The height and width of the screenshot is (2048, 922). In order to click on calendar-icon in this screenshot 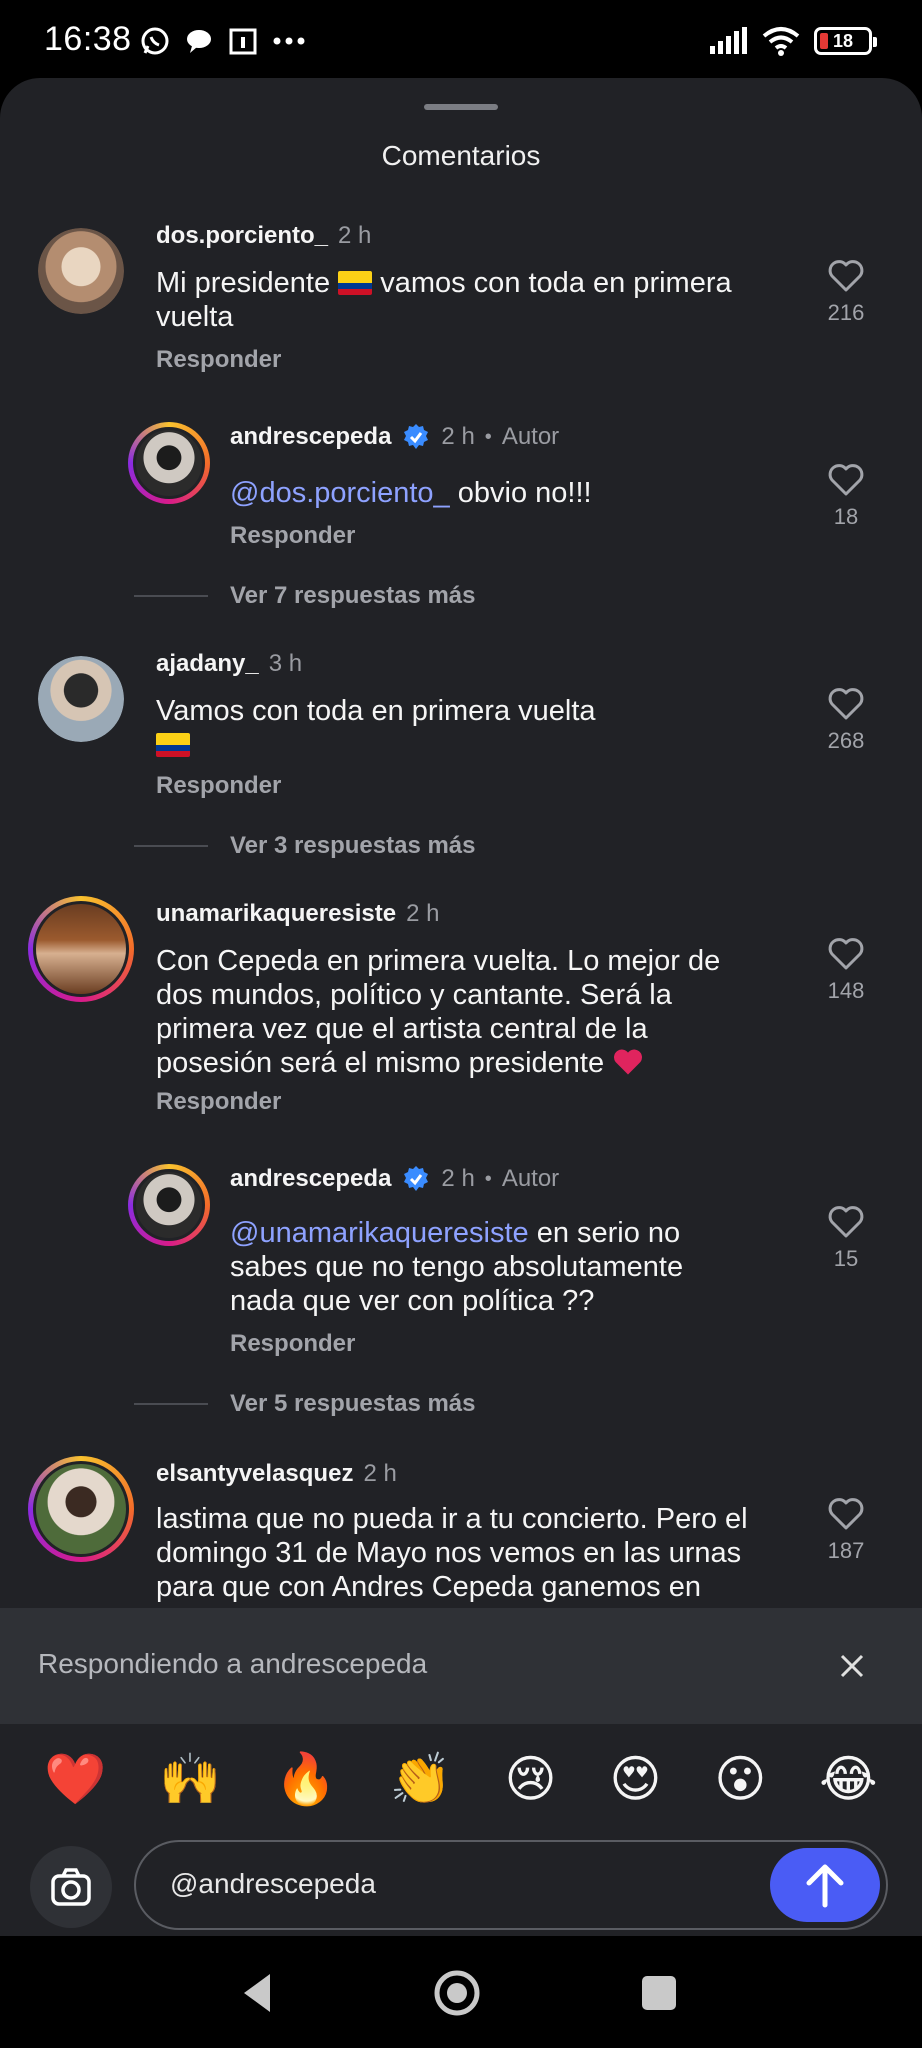, I will do `click(243, 41)`.